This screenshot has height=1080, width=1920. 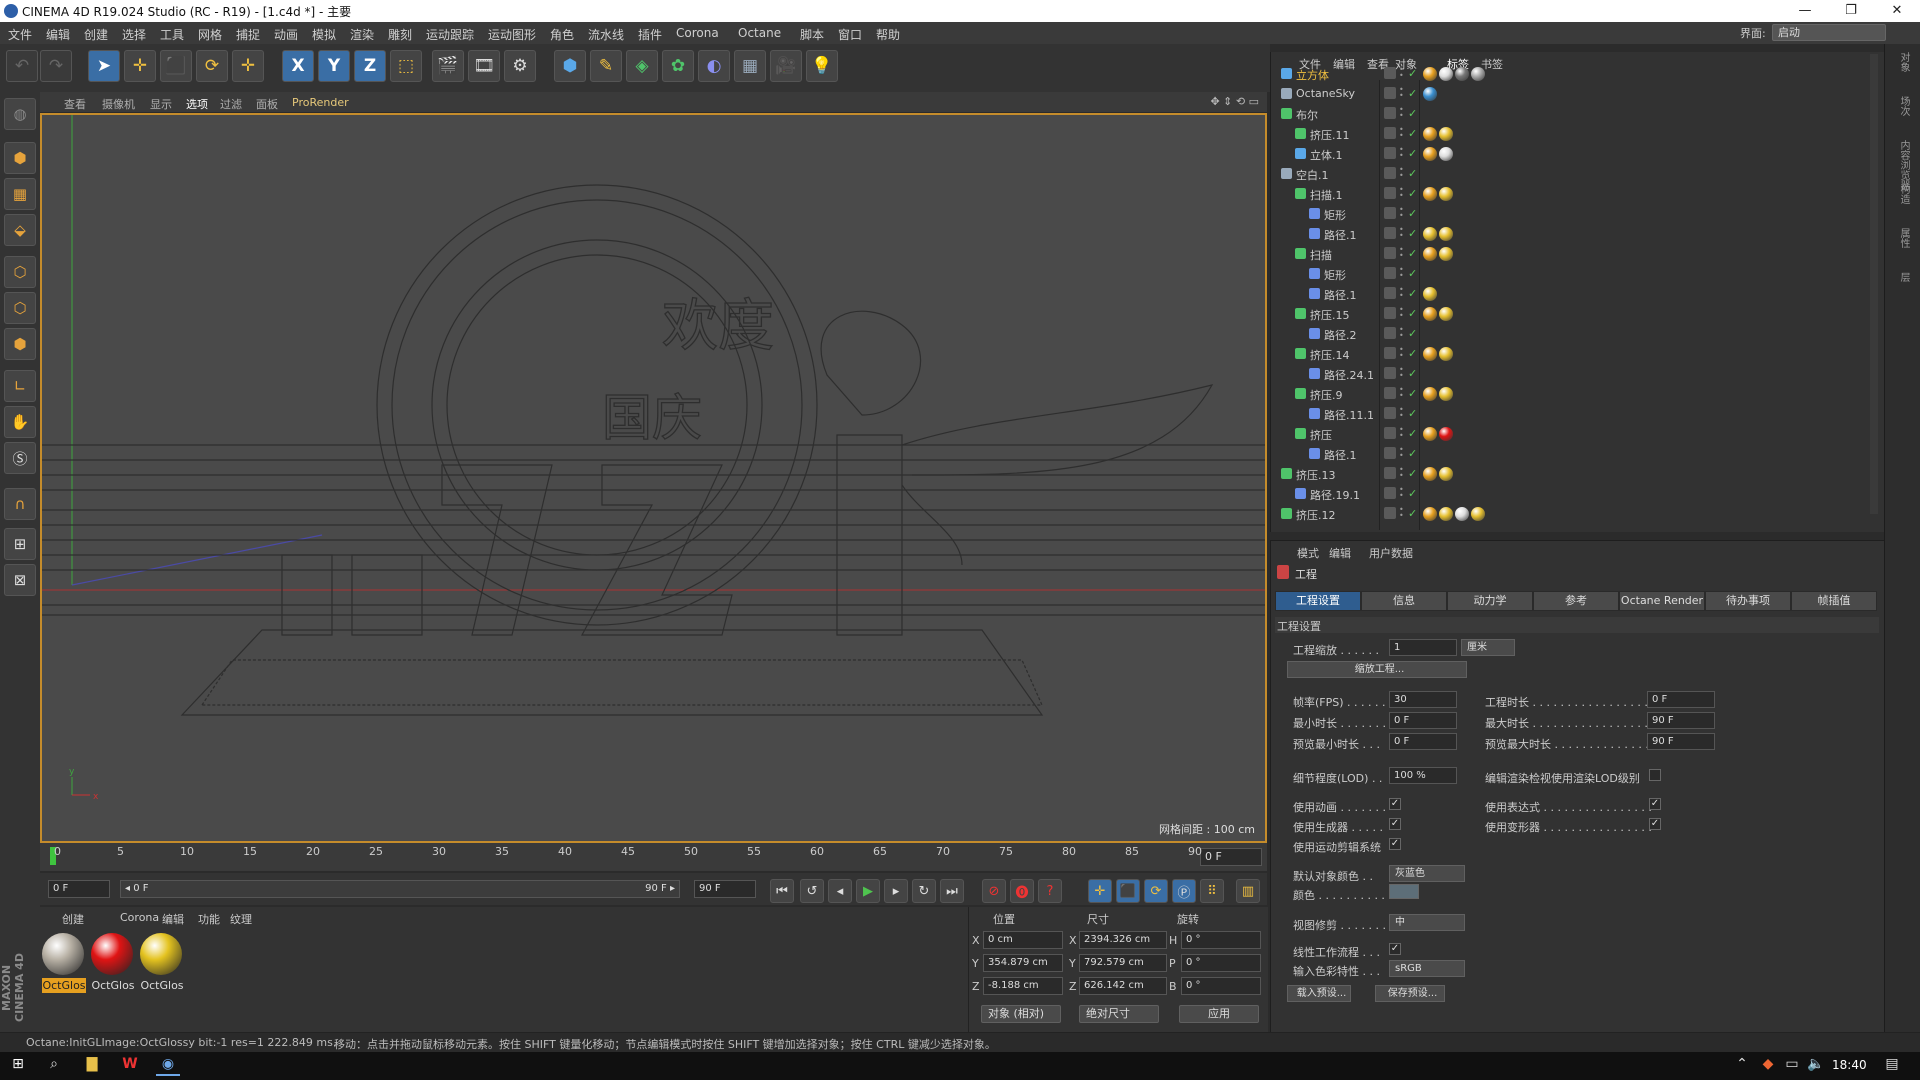 What do you see at coordinates (1395, 949) in the screenshot?
I see `linear-workflow-checkbox: ✓` at bounding box center [1395, 949].